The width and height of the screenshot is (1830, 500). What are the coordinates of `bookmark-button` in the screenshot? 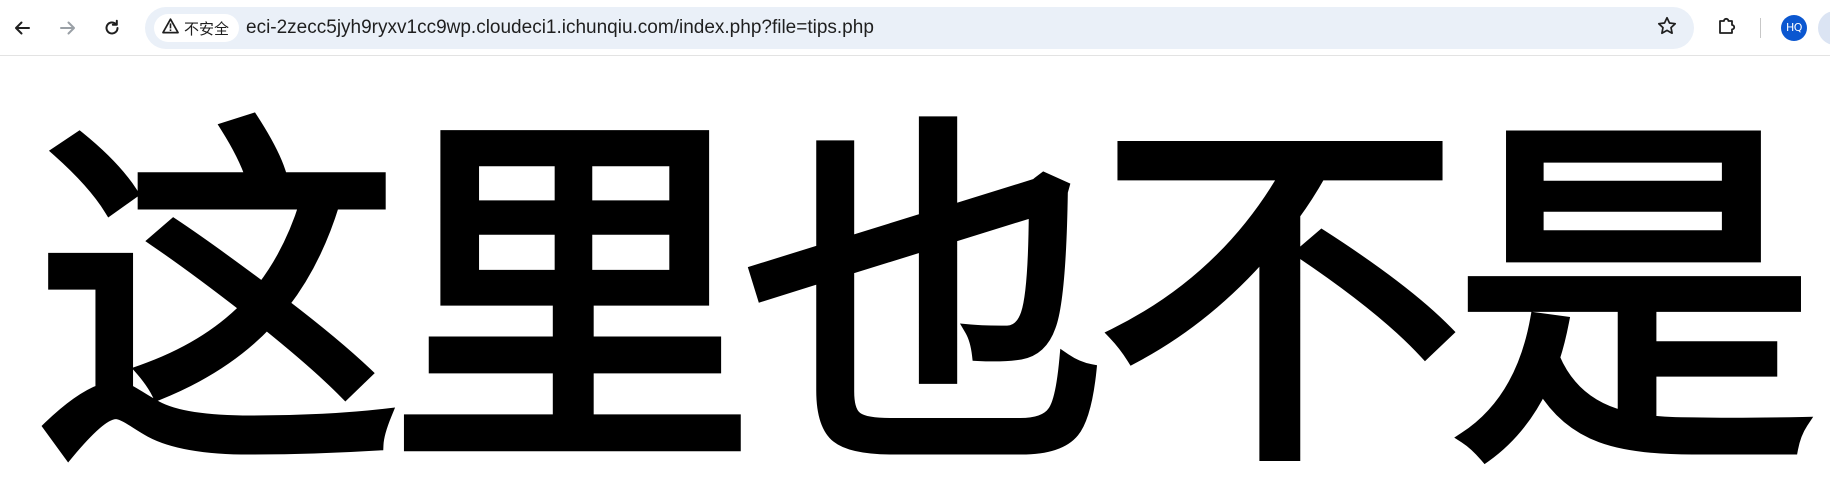 It's located at (1667, 28).